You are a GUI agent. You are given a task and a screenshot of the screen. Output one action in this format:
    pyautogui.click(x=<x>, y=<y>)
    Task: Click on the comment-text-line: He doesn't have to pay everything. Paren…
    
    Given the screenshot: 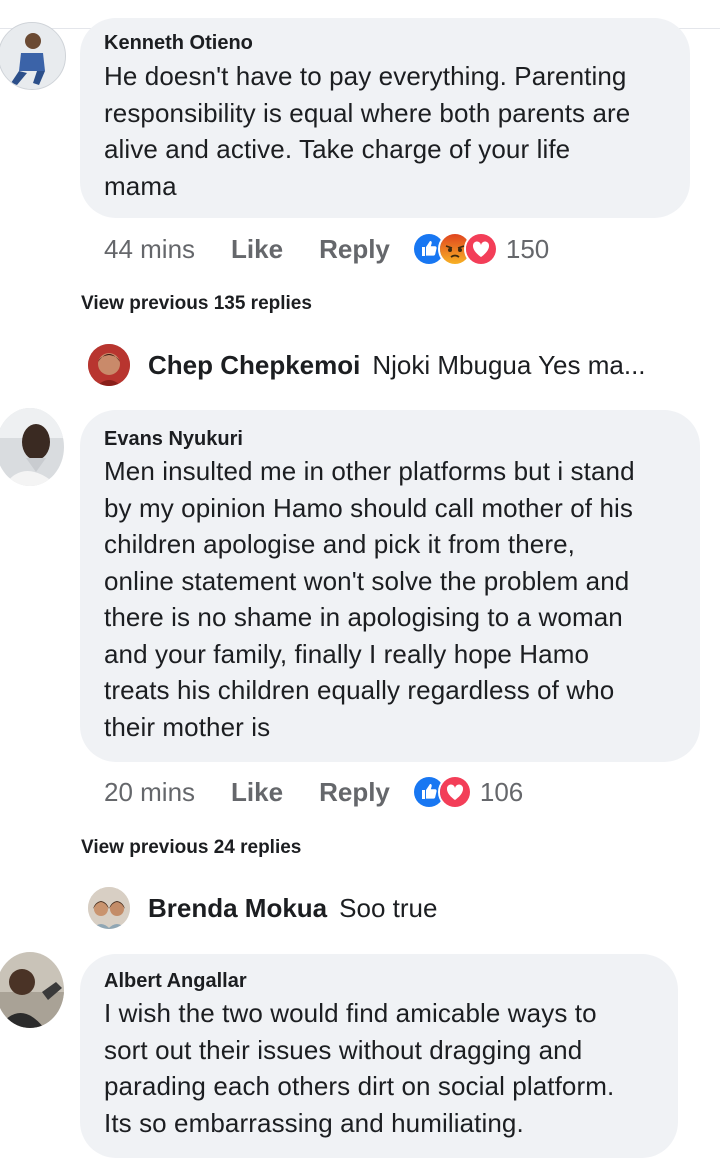 What is the action you would take?
    pyautogui.click(x=365, y=76)
    